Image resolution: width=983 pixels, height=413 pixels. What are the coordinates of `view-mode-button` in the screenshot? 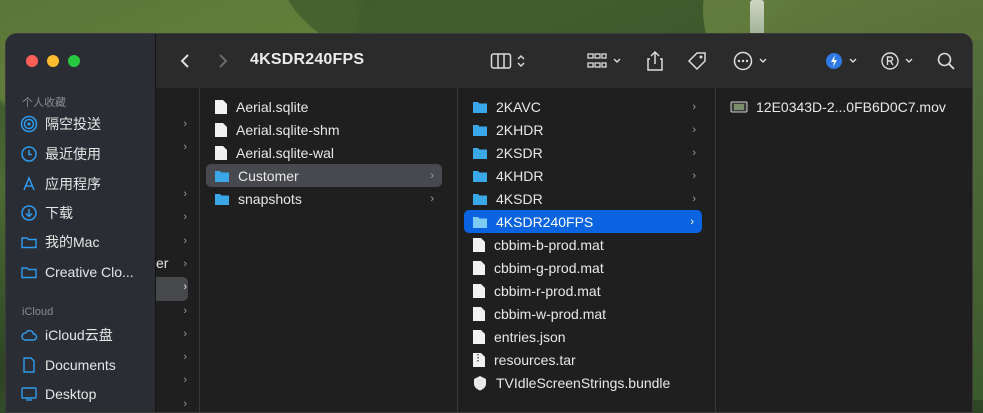 It's located at (508, 61).